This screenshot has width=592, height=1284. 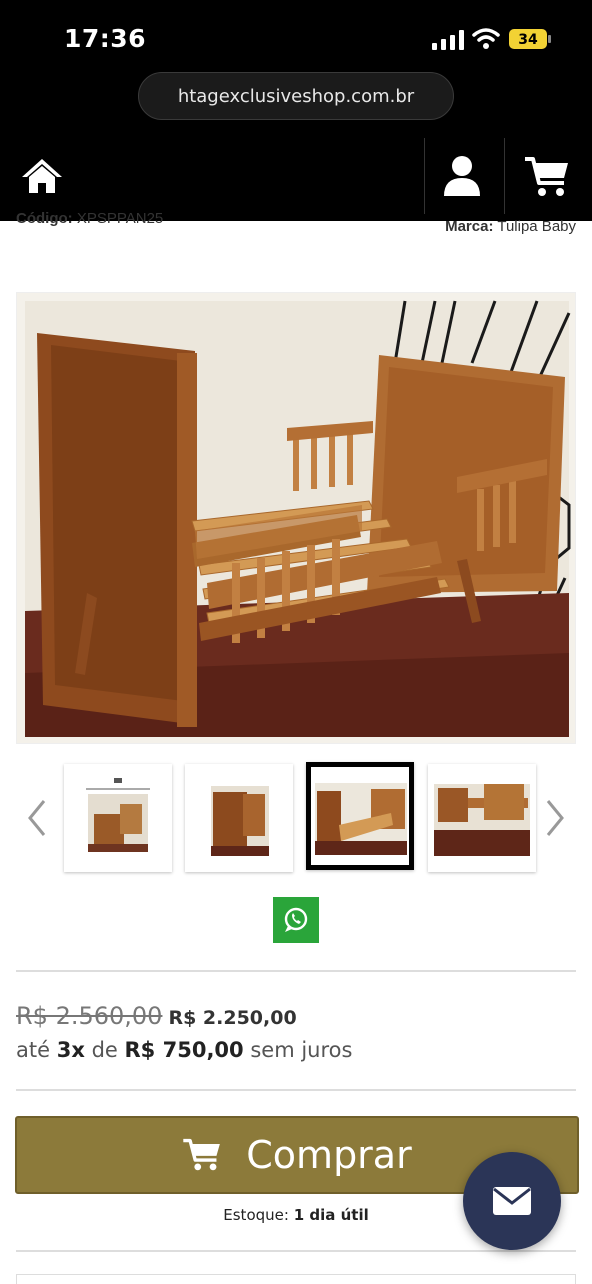 I want to click on price-line: R$ 2.560,00 R$ 2.250,00, so click(x=296, y=1016).